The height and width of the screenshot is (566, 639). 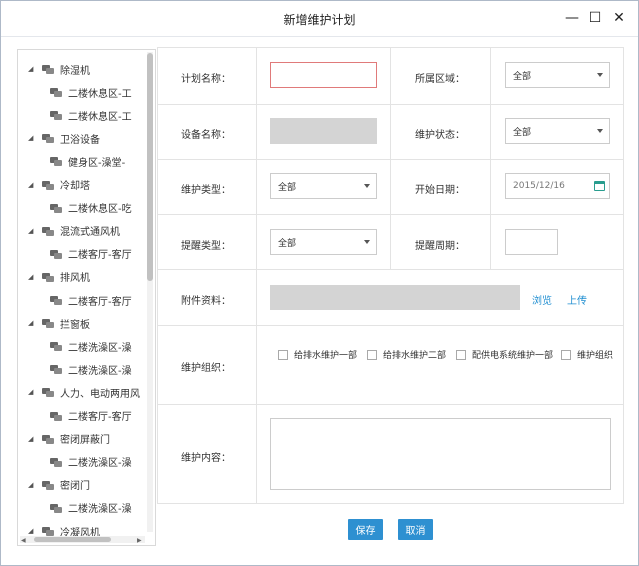 I want to click on reminder-cycle-label: 提醒周期：, so click(x=440, y=246).